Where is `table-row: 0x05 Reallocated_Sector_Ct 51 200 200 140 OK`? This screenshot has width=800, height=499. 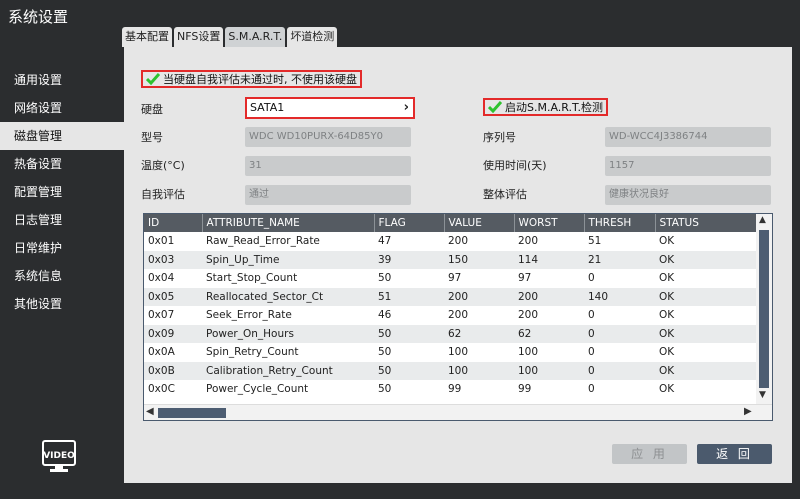
table-row: 0x05 Reallocated_Sector_Ct 51 200 200 140 OK is located at coordinates (450, 296).